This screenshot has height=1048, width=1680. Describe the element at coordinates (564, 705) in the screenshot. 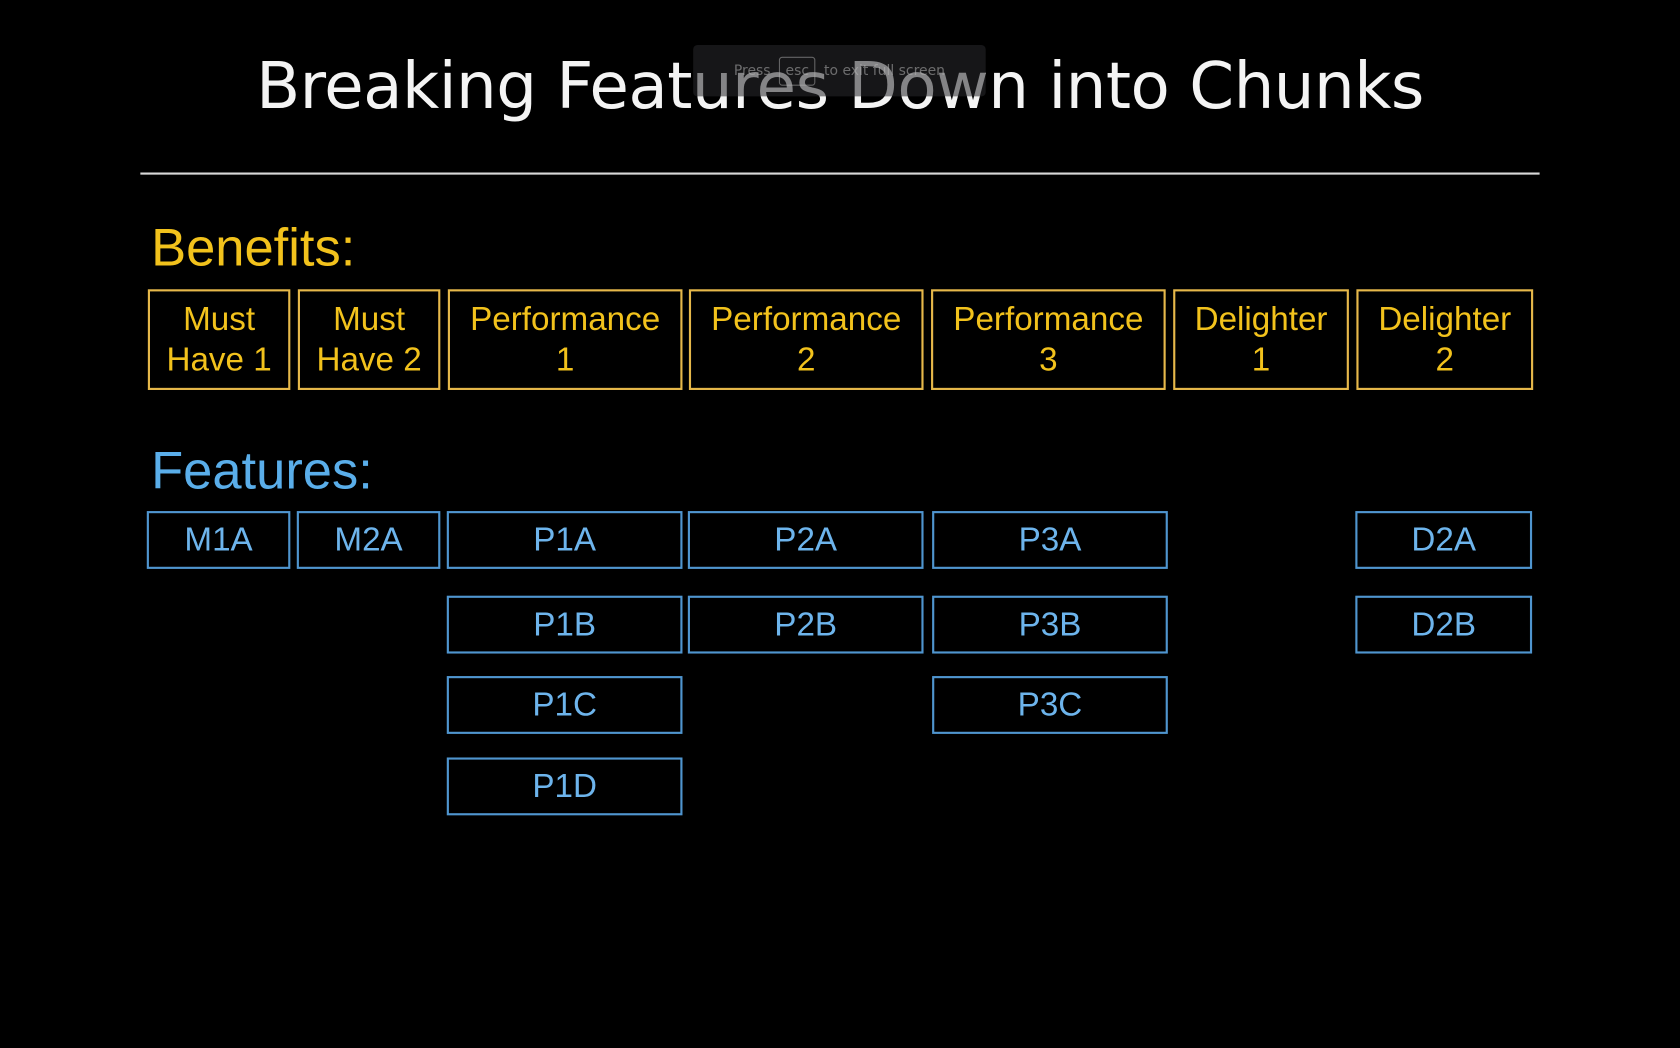

I see `feature-p1c: P1C` at that location.